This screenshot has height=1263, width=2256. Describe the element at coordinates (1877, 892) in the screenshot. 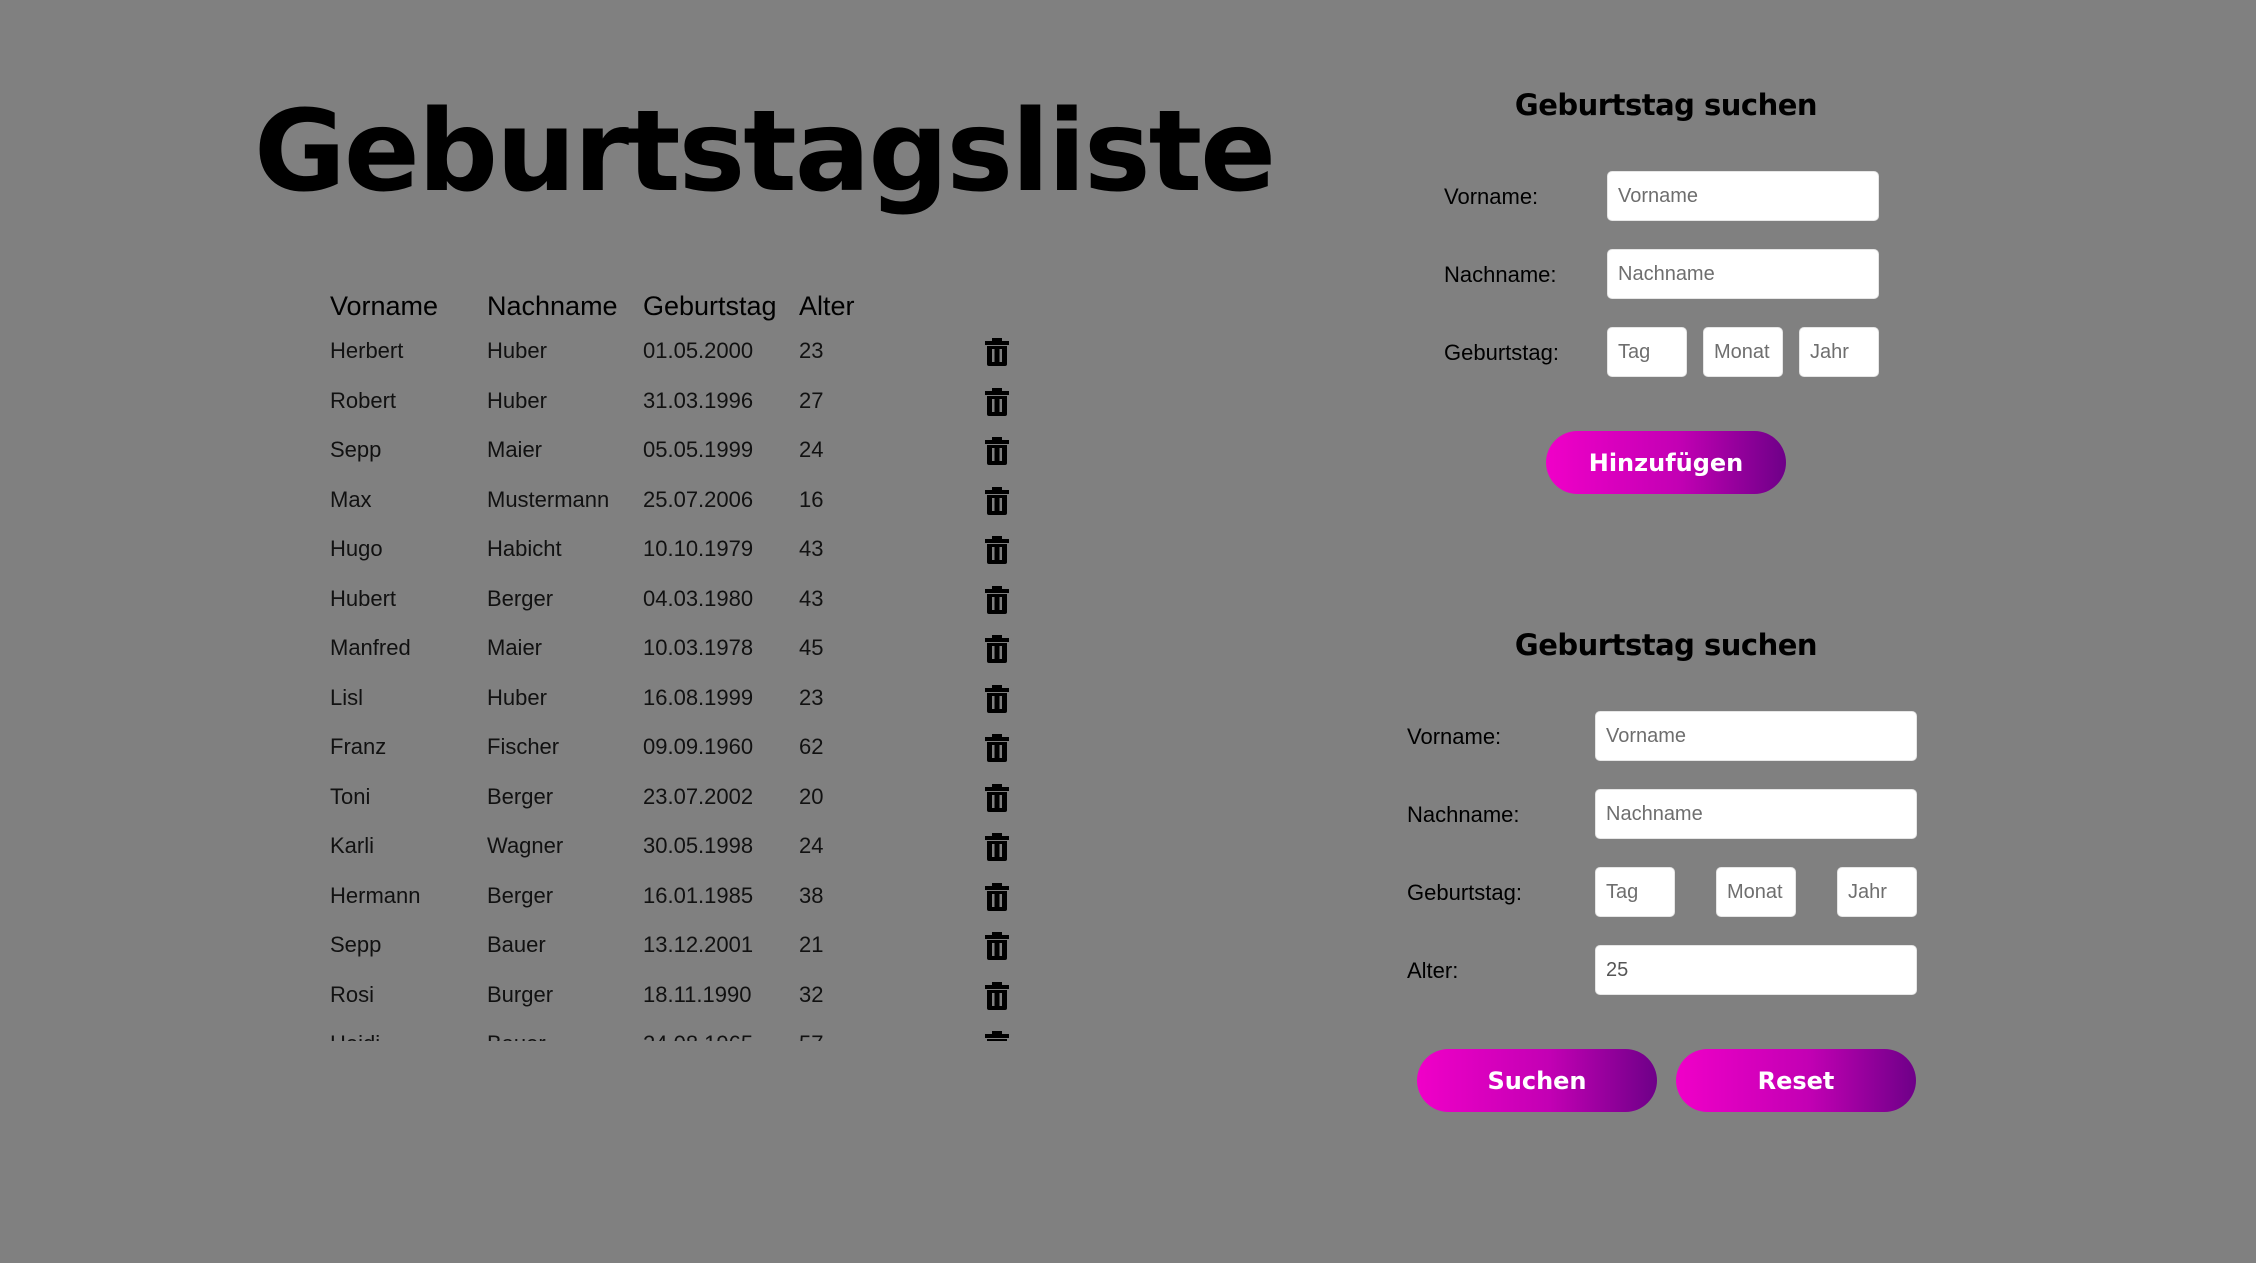

I see `search-jahr-input` at that location.